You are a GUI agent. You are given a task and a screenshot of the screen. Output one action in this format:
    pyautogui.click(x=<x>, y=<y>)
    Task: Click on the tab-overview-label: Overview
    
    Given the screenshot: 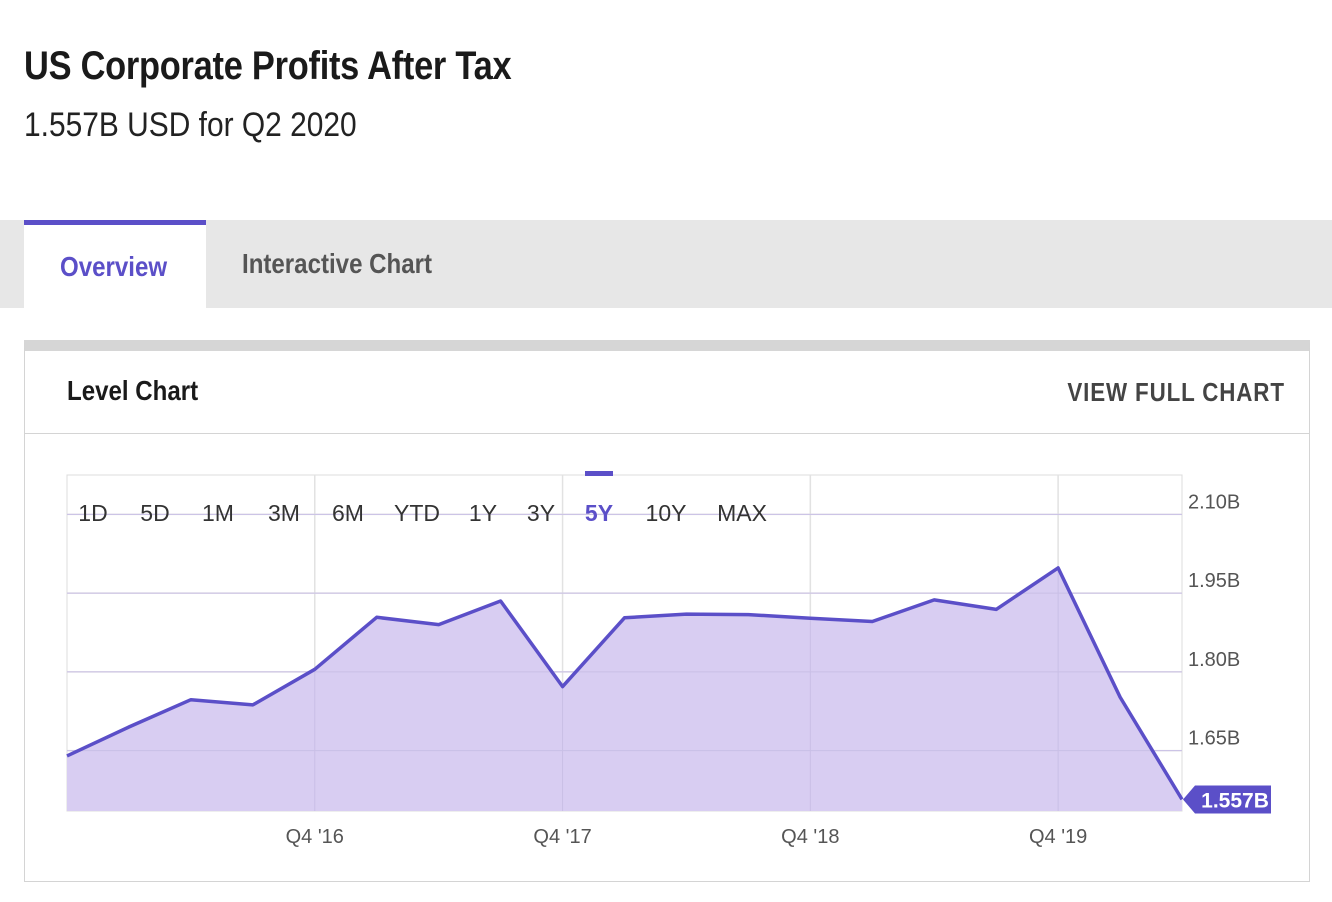 What is the action you would take?
    pyautogui.click(x=114, y=266)
    